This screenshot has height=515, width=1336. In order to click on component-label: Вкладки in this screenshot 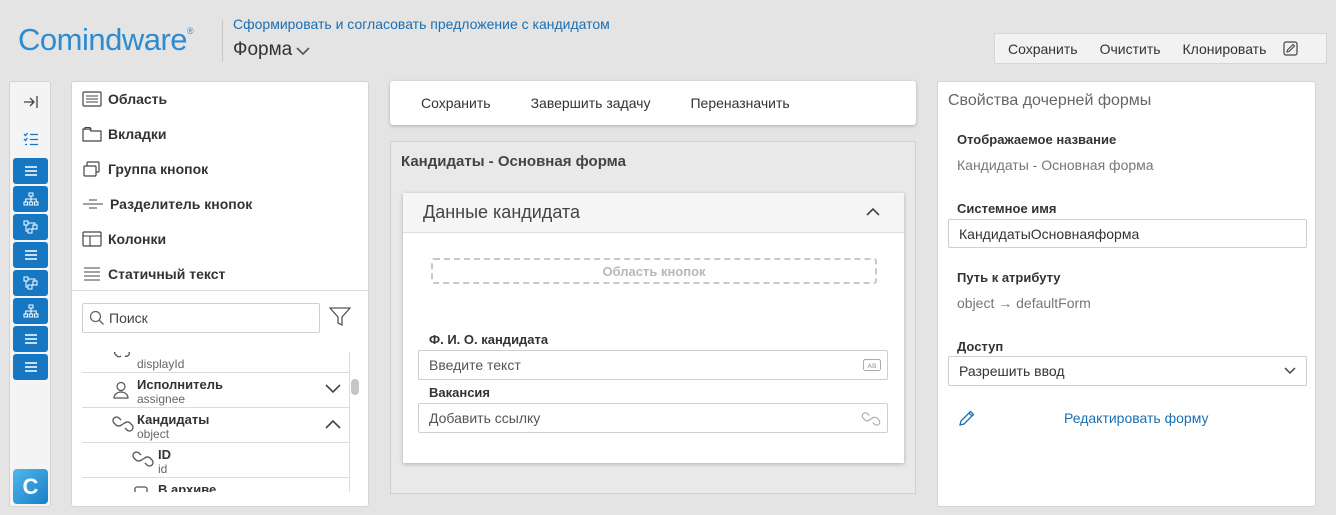, I will do `click(137, 134)`.